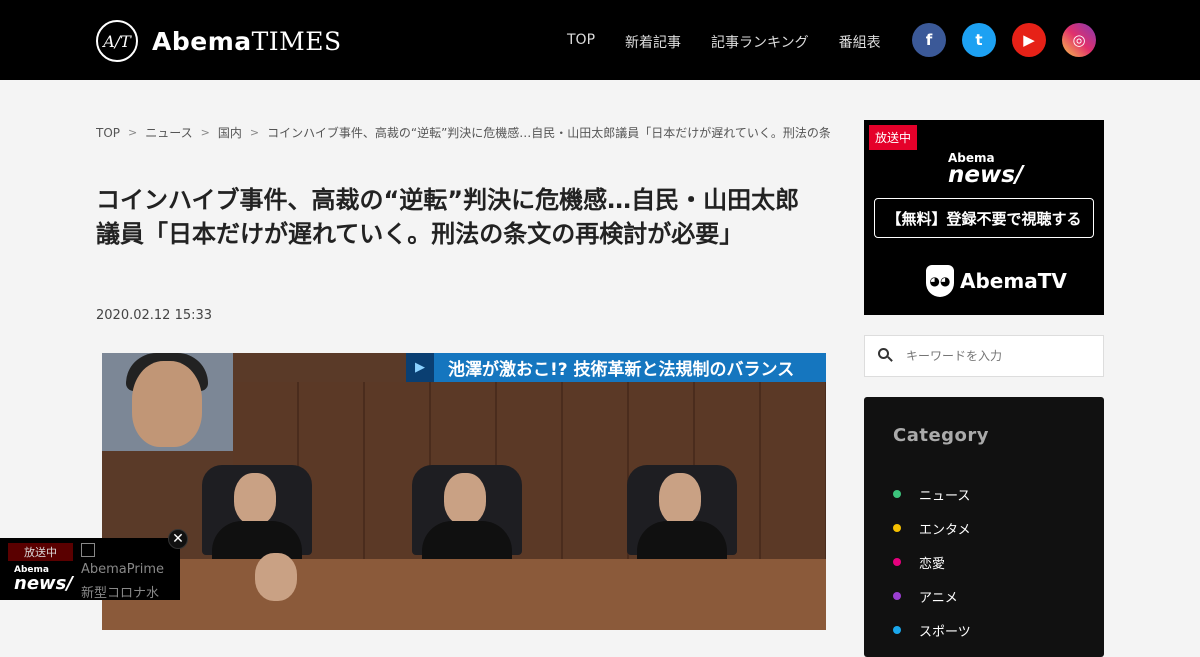 This screenshot has width=1200, height=657. Describe the element at coordinates (886, 356) in the screenshot. I see `search-icon` at that location.